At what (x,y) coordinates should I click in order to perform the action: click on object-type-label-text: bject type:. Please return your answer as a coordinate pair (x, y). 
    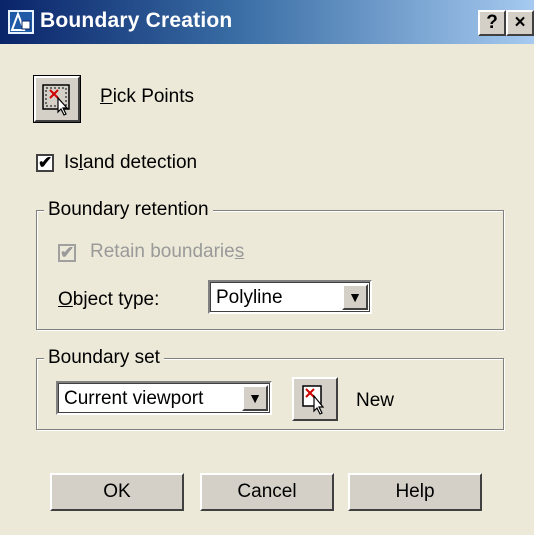
    Looking at the image, I should click on (116, 299).